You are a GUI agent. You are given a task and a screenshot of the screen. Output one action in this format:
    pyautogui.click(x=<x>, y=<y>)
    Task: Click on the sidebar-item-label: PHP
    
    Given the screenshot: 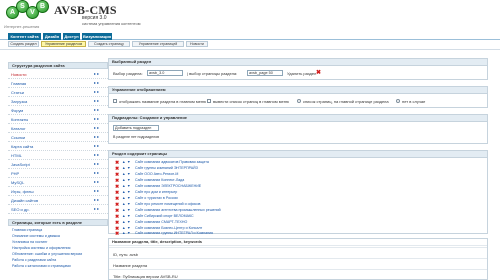 What is the action you would take?
    pyautogui.click(x=15, y=173)
    